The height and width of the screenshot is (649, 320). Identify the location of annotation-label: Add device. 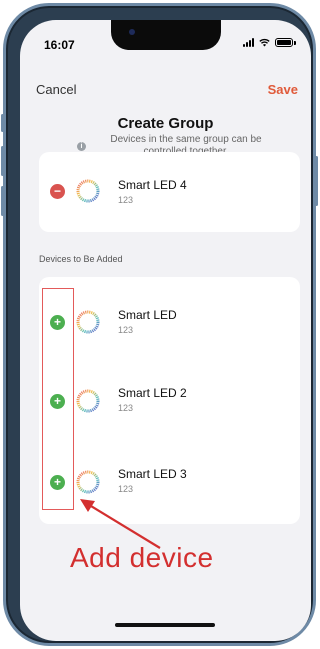
(142, 557).